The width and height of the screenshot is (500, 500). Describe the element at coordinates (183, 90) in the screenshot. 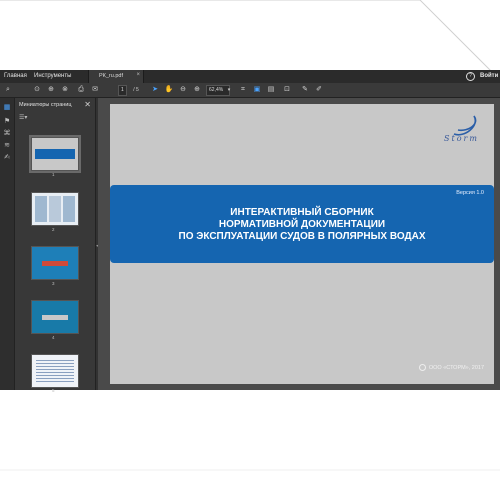

I see `zoom-out-icon: ⊖` at that location.